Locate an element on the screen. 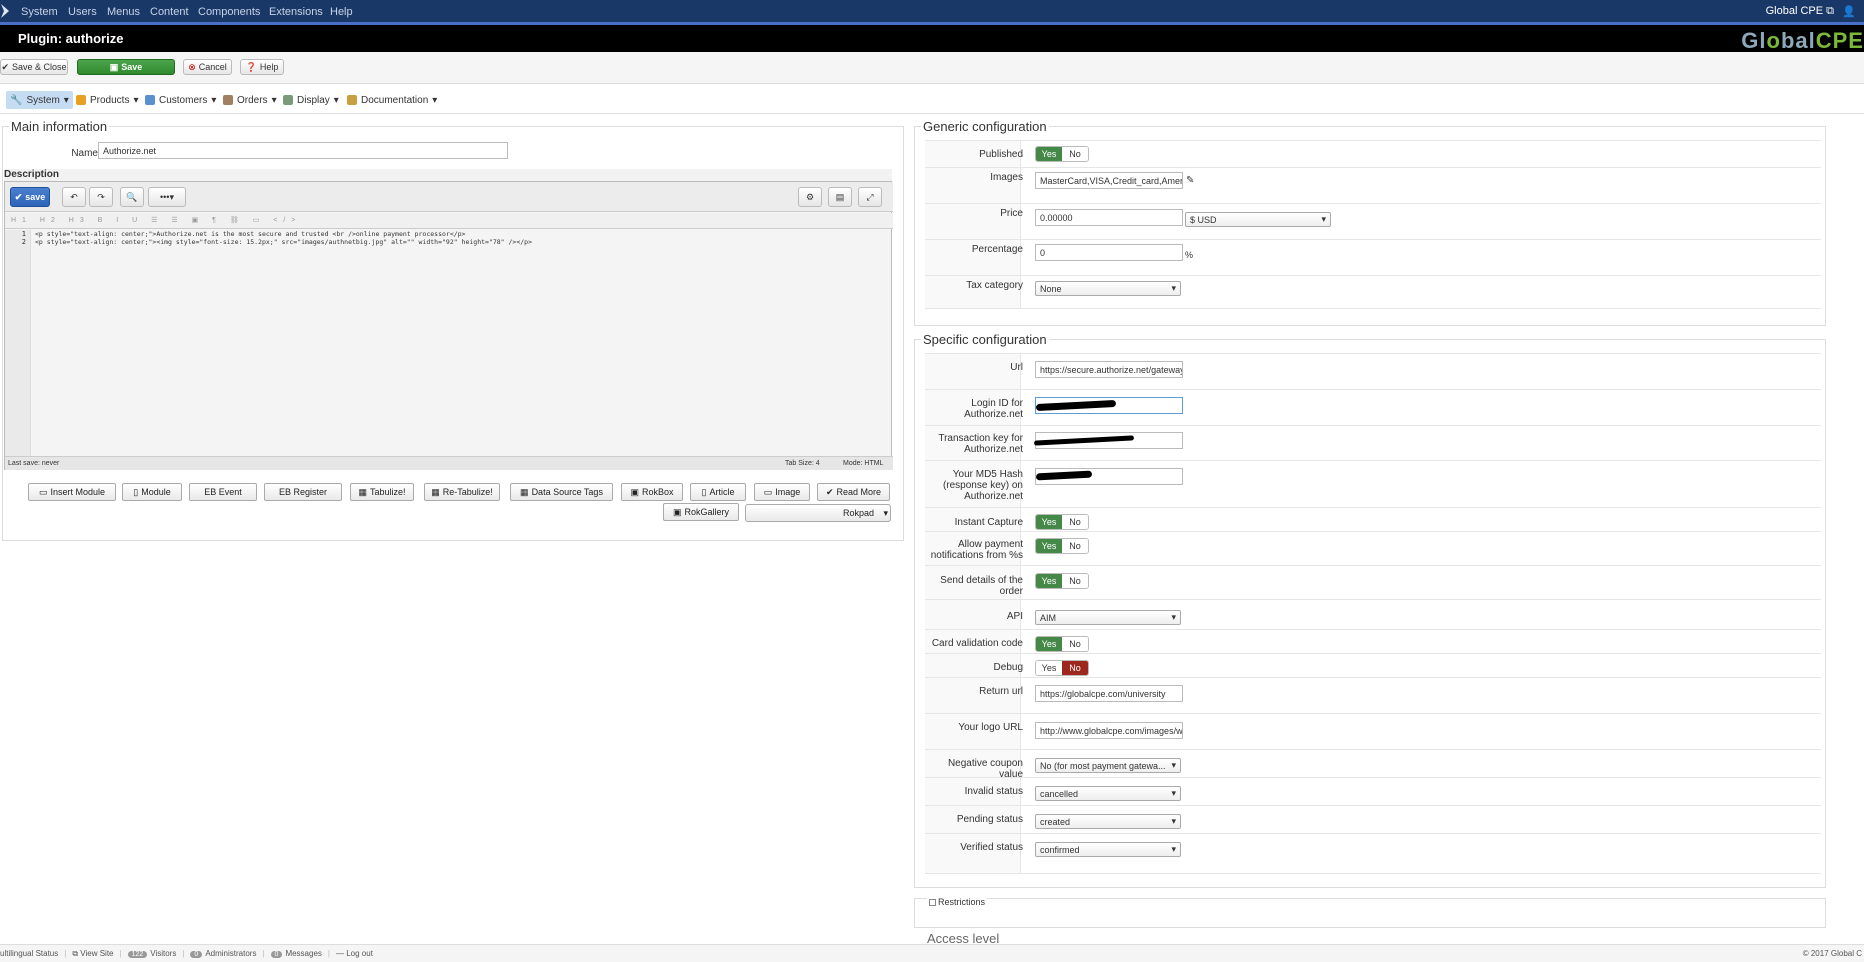 The image size is (1864, 962). save-button: ▣ Save is located at coordinates (126, 67).